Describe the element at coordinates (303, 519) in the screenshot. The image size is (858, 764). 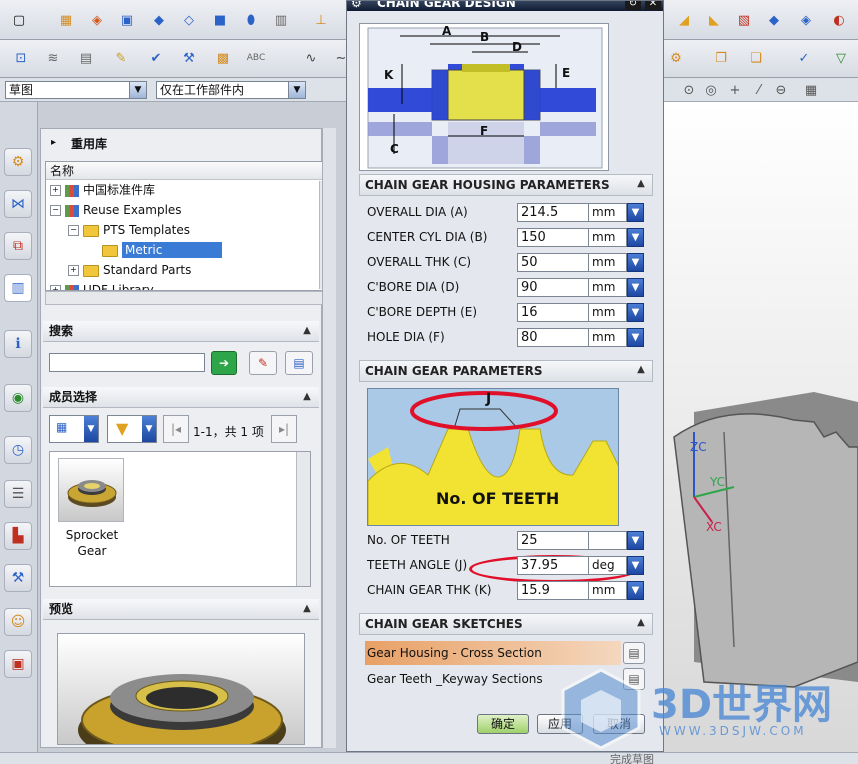
I see `member-vscrollbar` at that location.